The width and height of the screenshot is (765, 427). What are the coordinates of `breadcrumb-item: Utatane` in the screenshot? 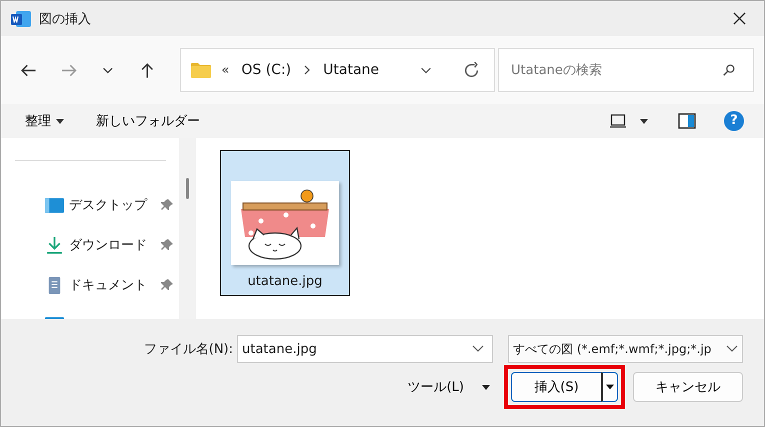 It's located at (351, 70).